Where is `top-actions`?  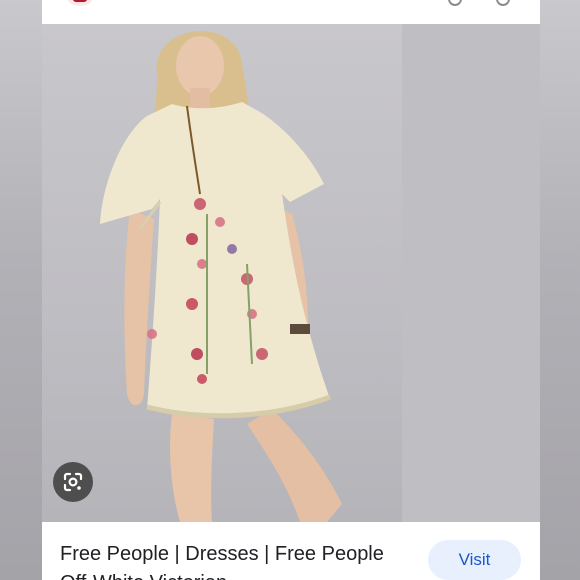 top-actions is located at coordinates (479, 3).